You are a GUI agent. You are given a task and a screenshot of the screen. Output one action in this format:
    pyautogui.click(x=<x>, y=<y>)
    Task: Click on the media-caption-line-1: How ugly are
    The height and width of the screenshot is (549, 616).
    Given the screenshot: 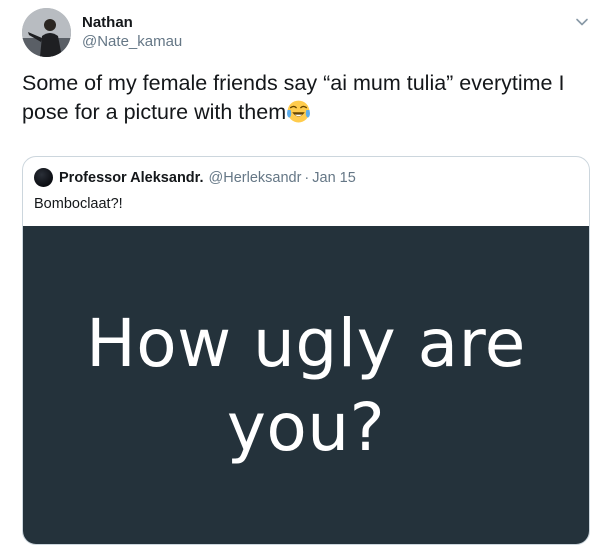 What is the action you would take?
    pyautogui.click(x=306, y=343)
    